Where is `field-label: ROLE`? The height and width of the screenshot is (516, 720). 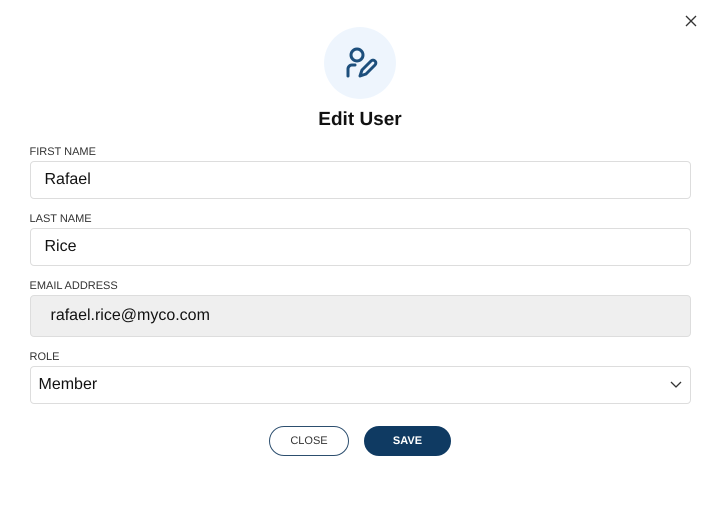 field-label: ROLE is located at coordinates (45, 357).